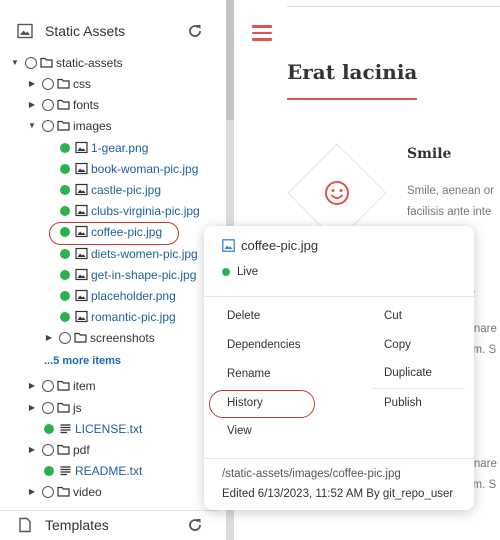 The image size is (500, 540). I want to click on tree-item-pdf: ▶ pdf, so click(58, 449).